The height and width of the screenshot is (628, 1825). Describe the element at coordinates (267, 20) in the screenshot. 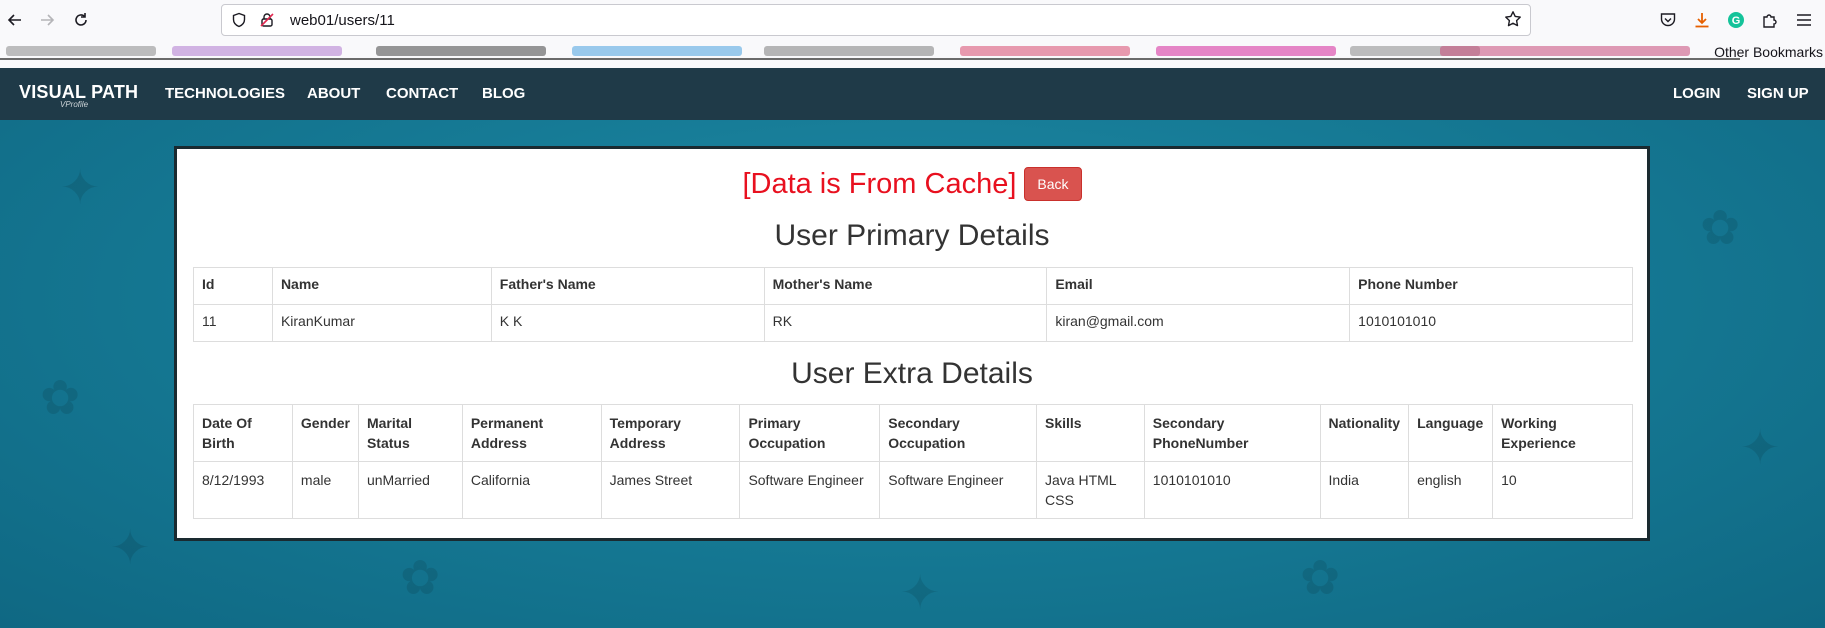

I see `insecure-lock-icon` at that location.